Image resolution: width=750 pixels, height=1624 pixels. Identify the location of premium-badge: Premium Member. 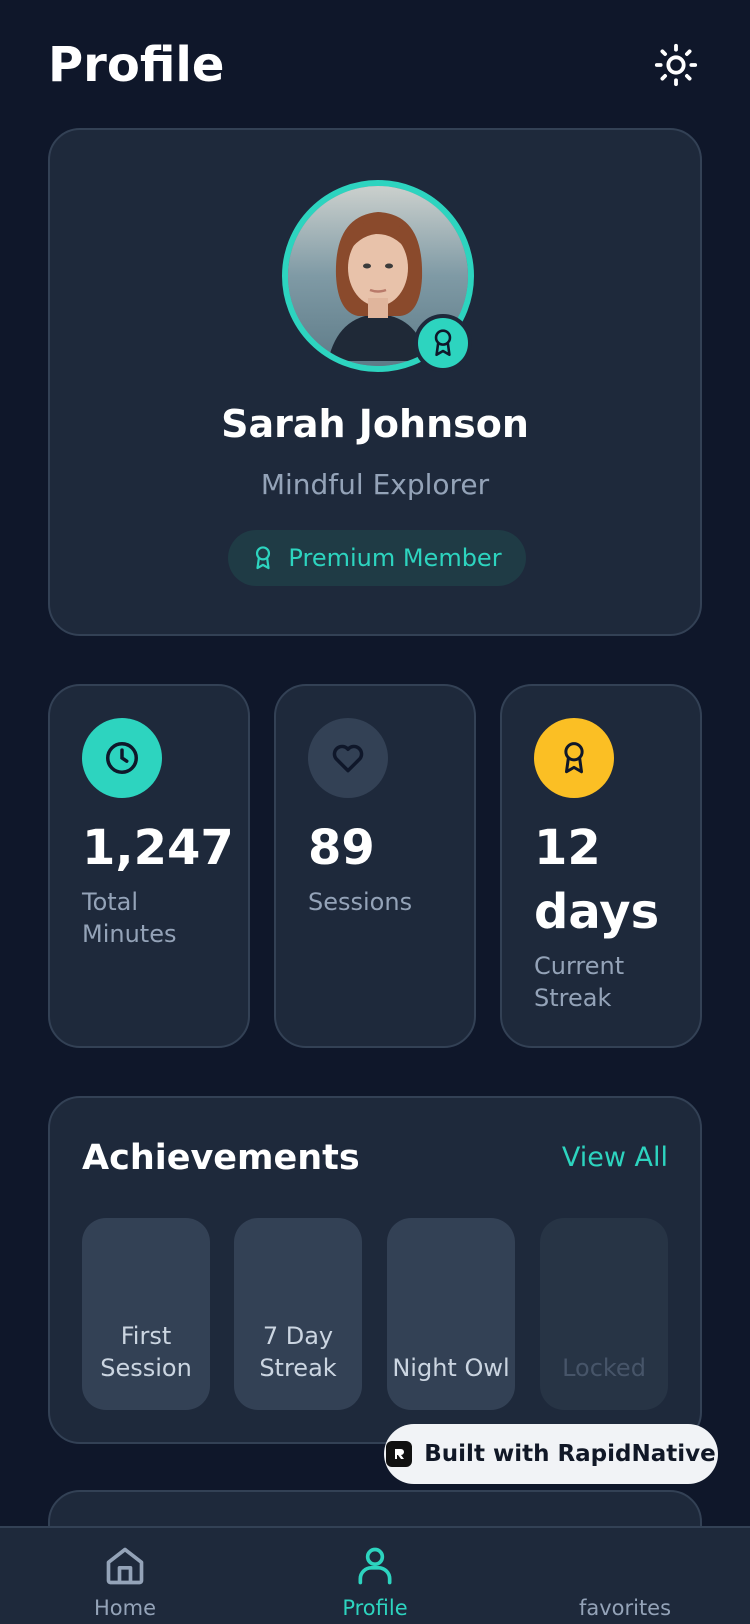
(377, 558).